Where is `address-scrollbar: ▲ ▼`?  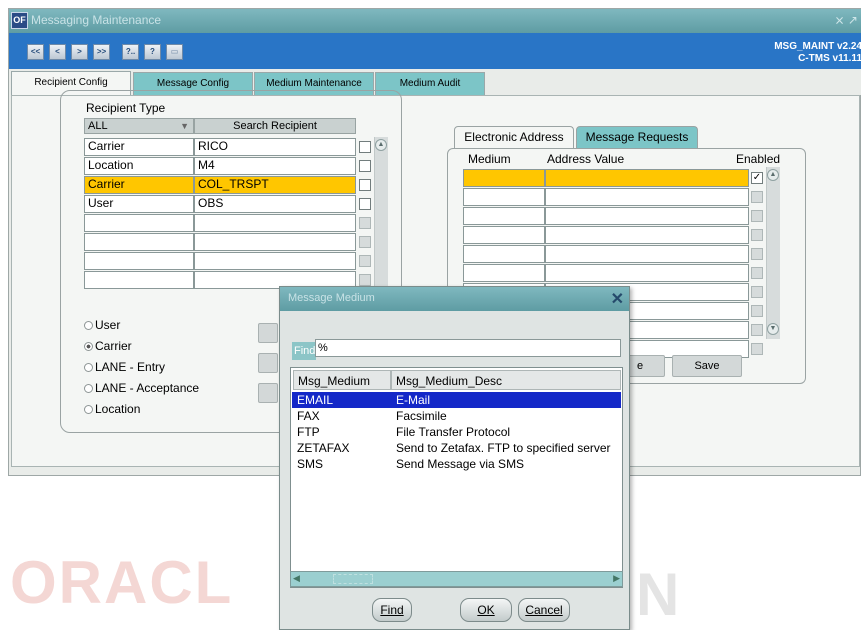 address-scrollbar: ▲ ▼ is located at coordinates (773, 253).